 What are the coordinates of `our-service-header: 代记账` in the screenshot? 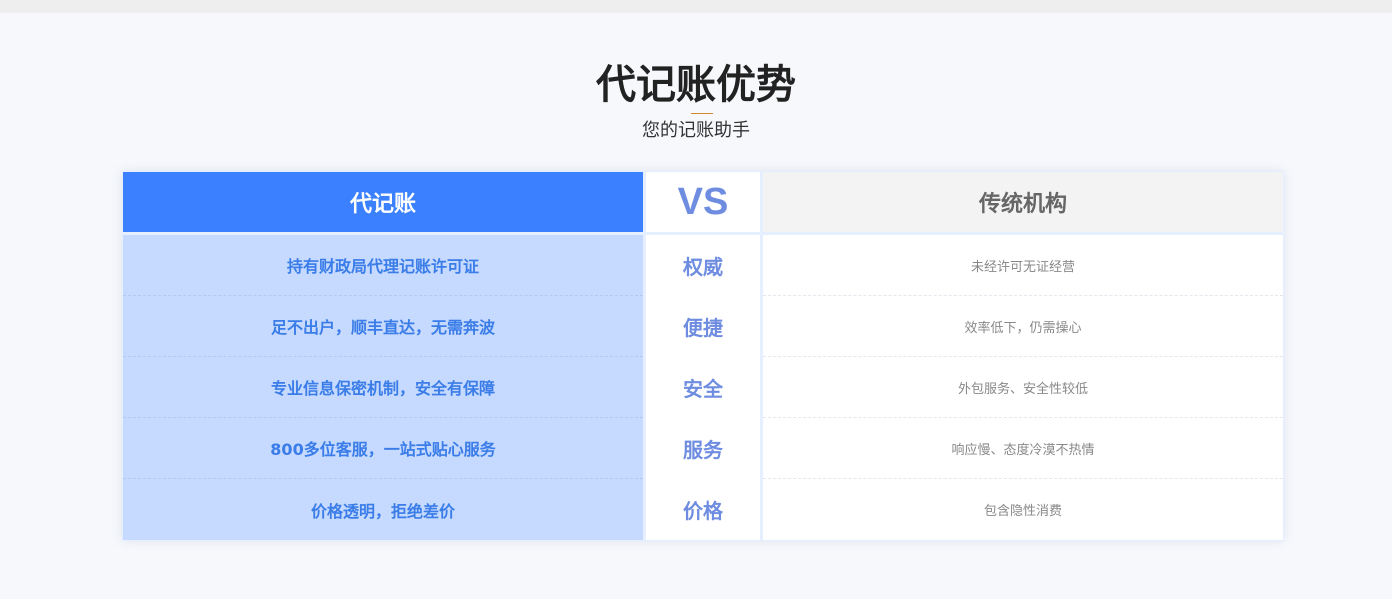 It's located at (383, 202).